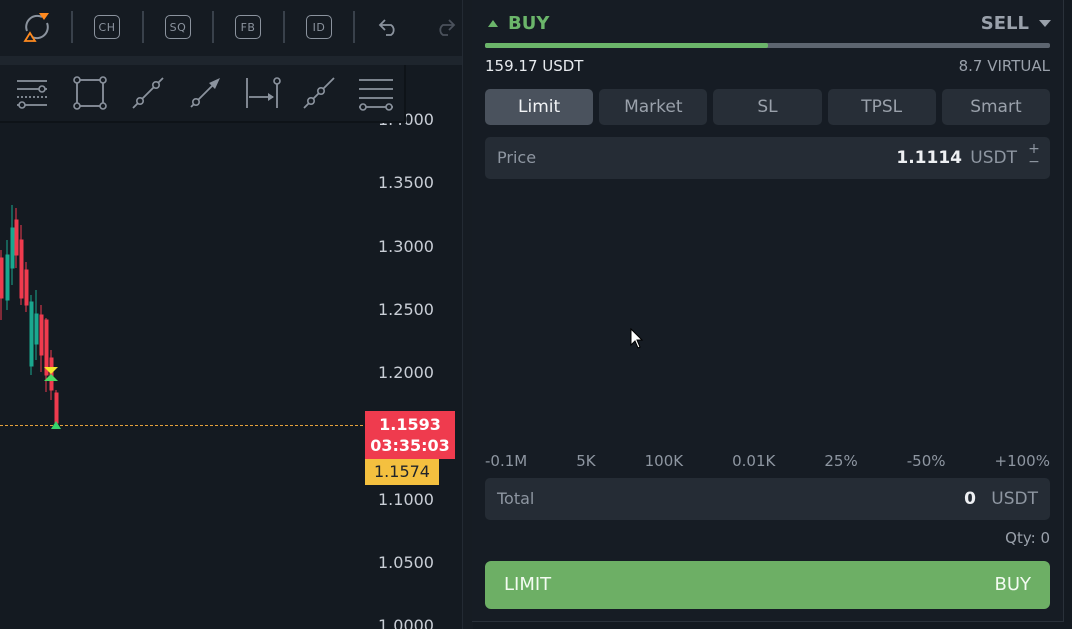  I want to click on minus-icon: −, so click(1034, 162).